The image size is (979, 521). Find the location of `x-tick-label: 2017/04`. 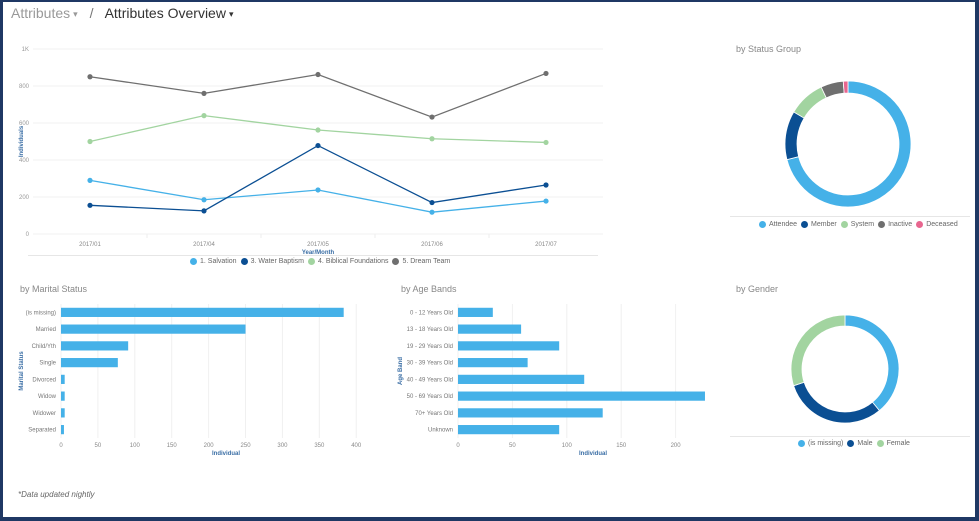

x-tick-label: 2017/04 is located at coordinates (204, 245).